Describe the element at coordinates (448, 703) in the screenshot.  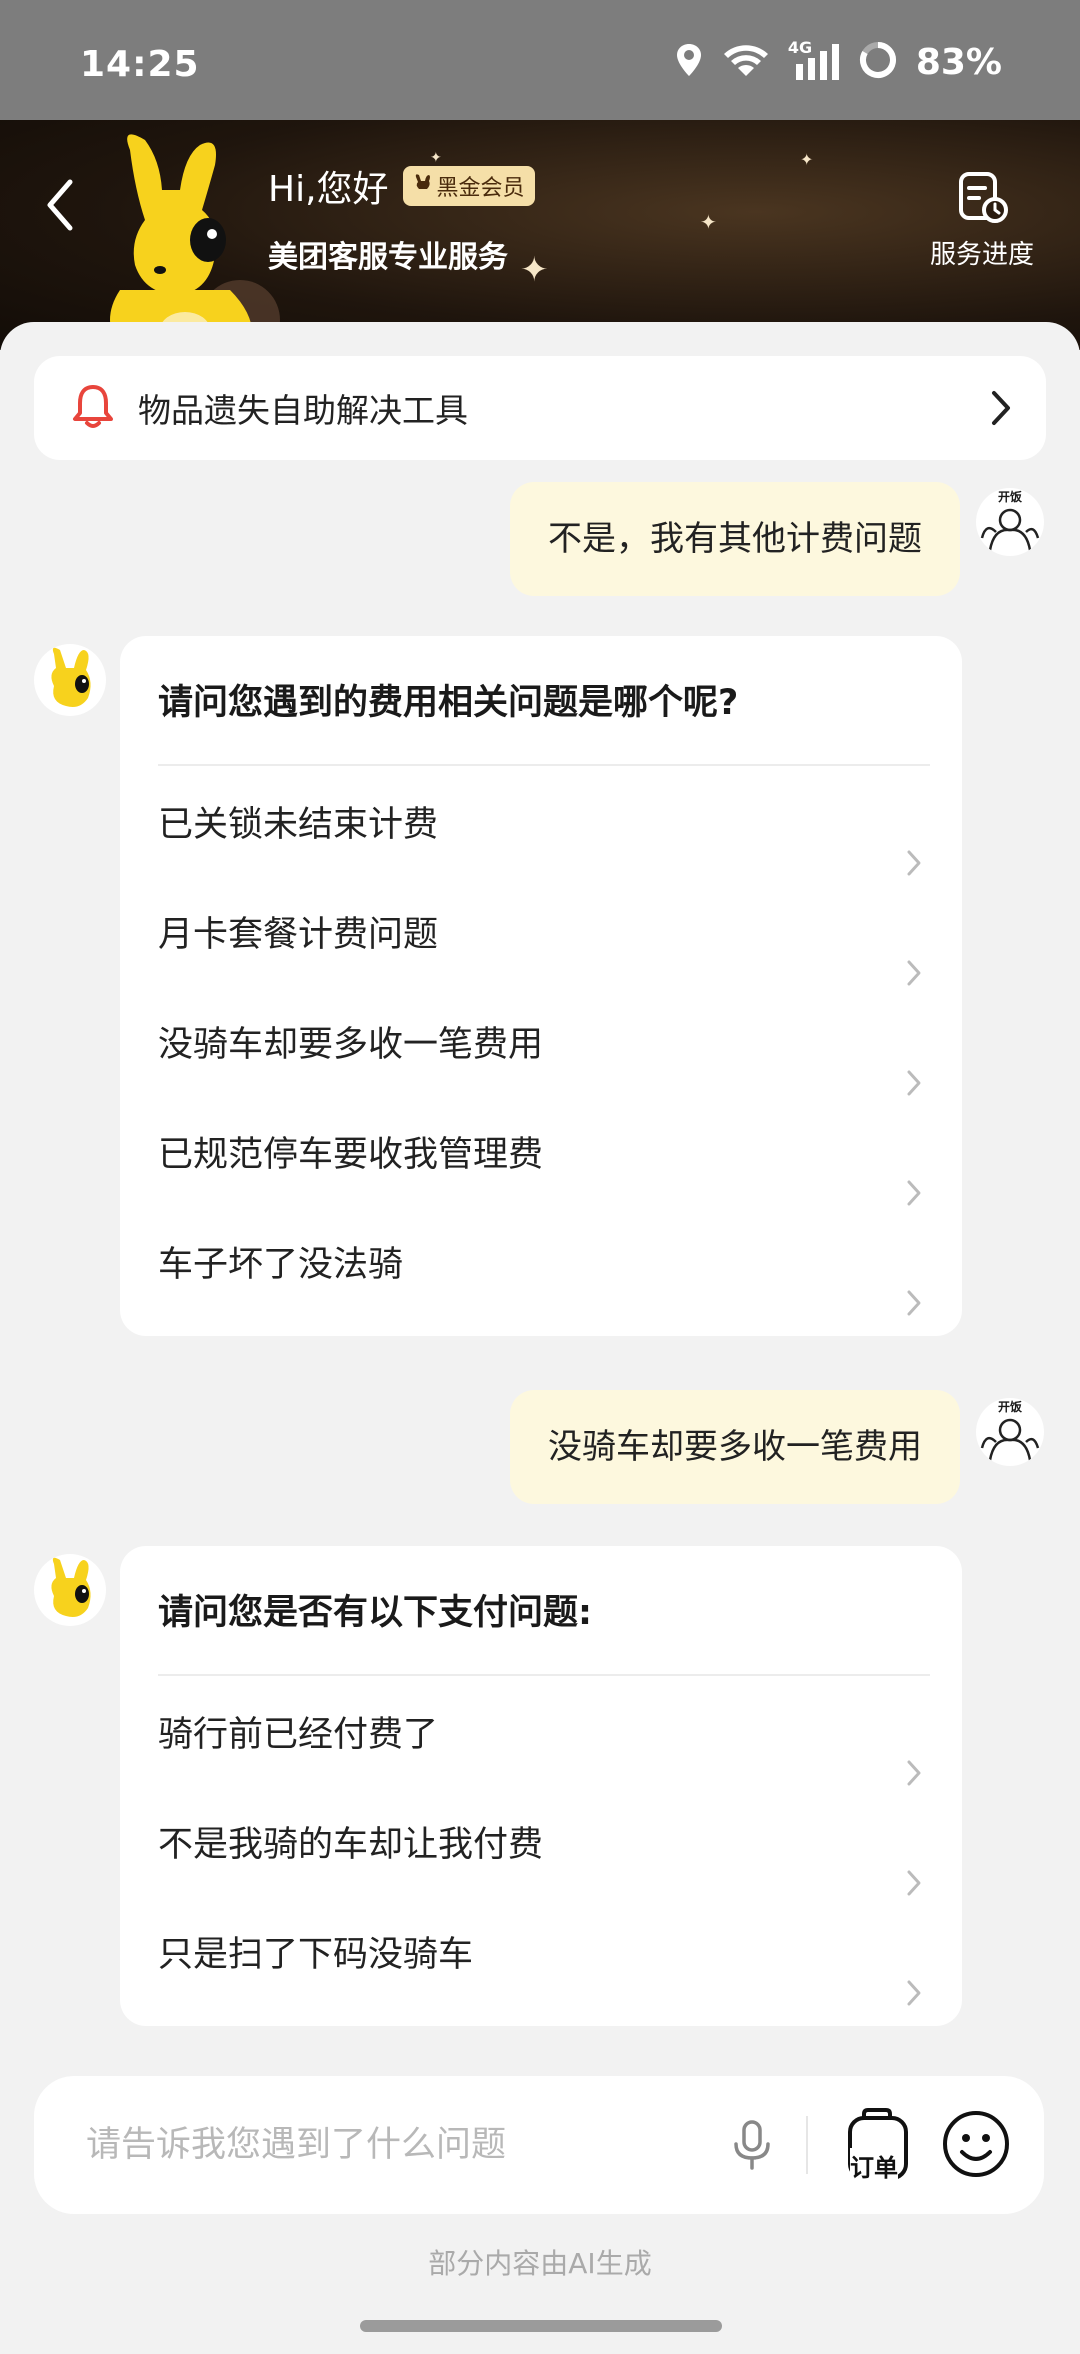
I see `bot-question-title: 请问您遇到的费用相关问题是哪个呢?` at that location.